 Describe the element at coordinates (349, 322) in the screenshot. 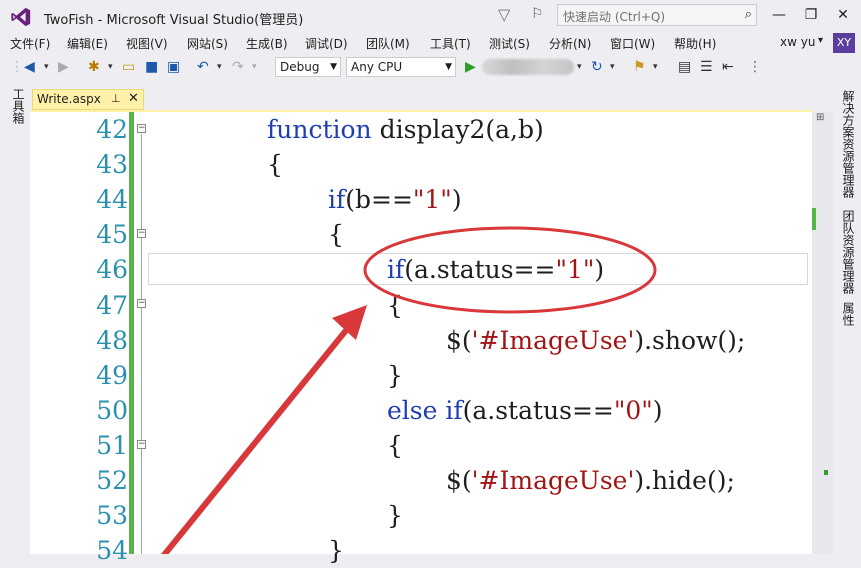

I see `annotation-arrow-head` at that location.